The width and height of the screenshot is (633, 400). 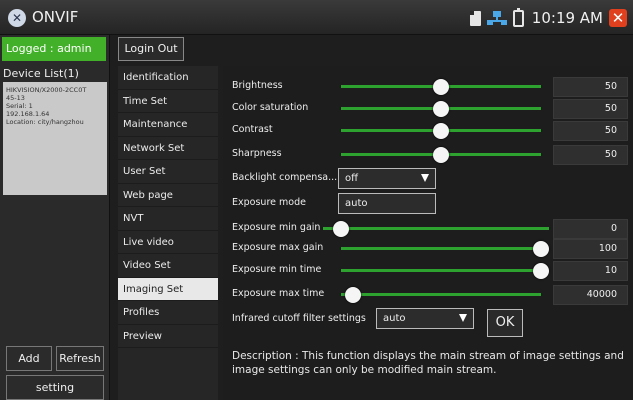 I want to click on exp-min-time-slider-thumb, so click(x=541, y=271).